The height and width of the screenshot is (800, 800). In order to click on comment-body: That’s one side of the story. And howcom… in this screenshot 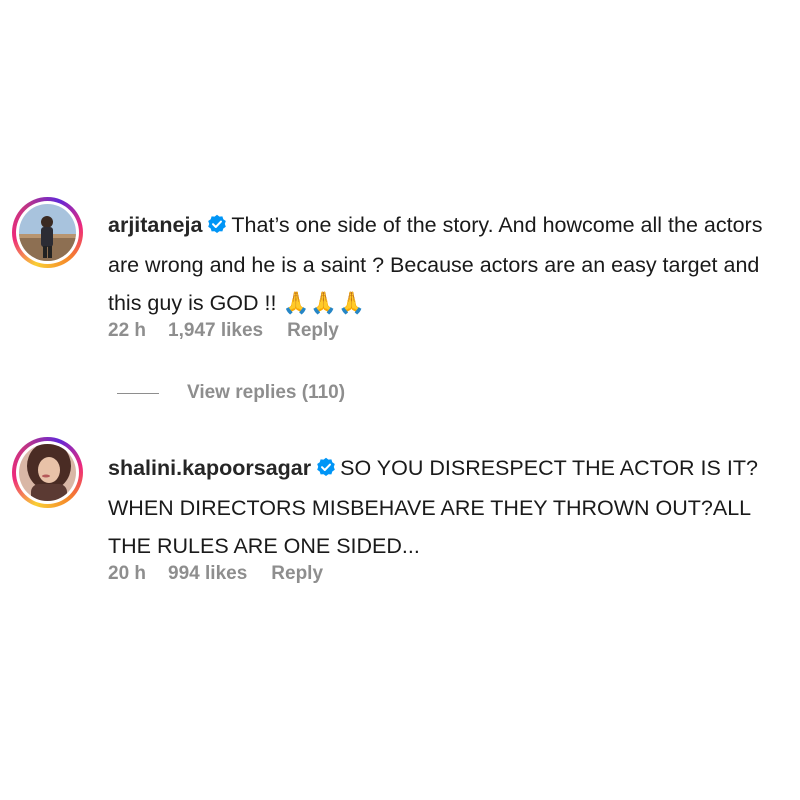, I will do `click(435, 264)`.